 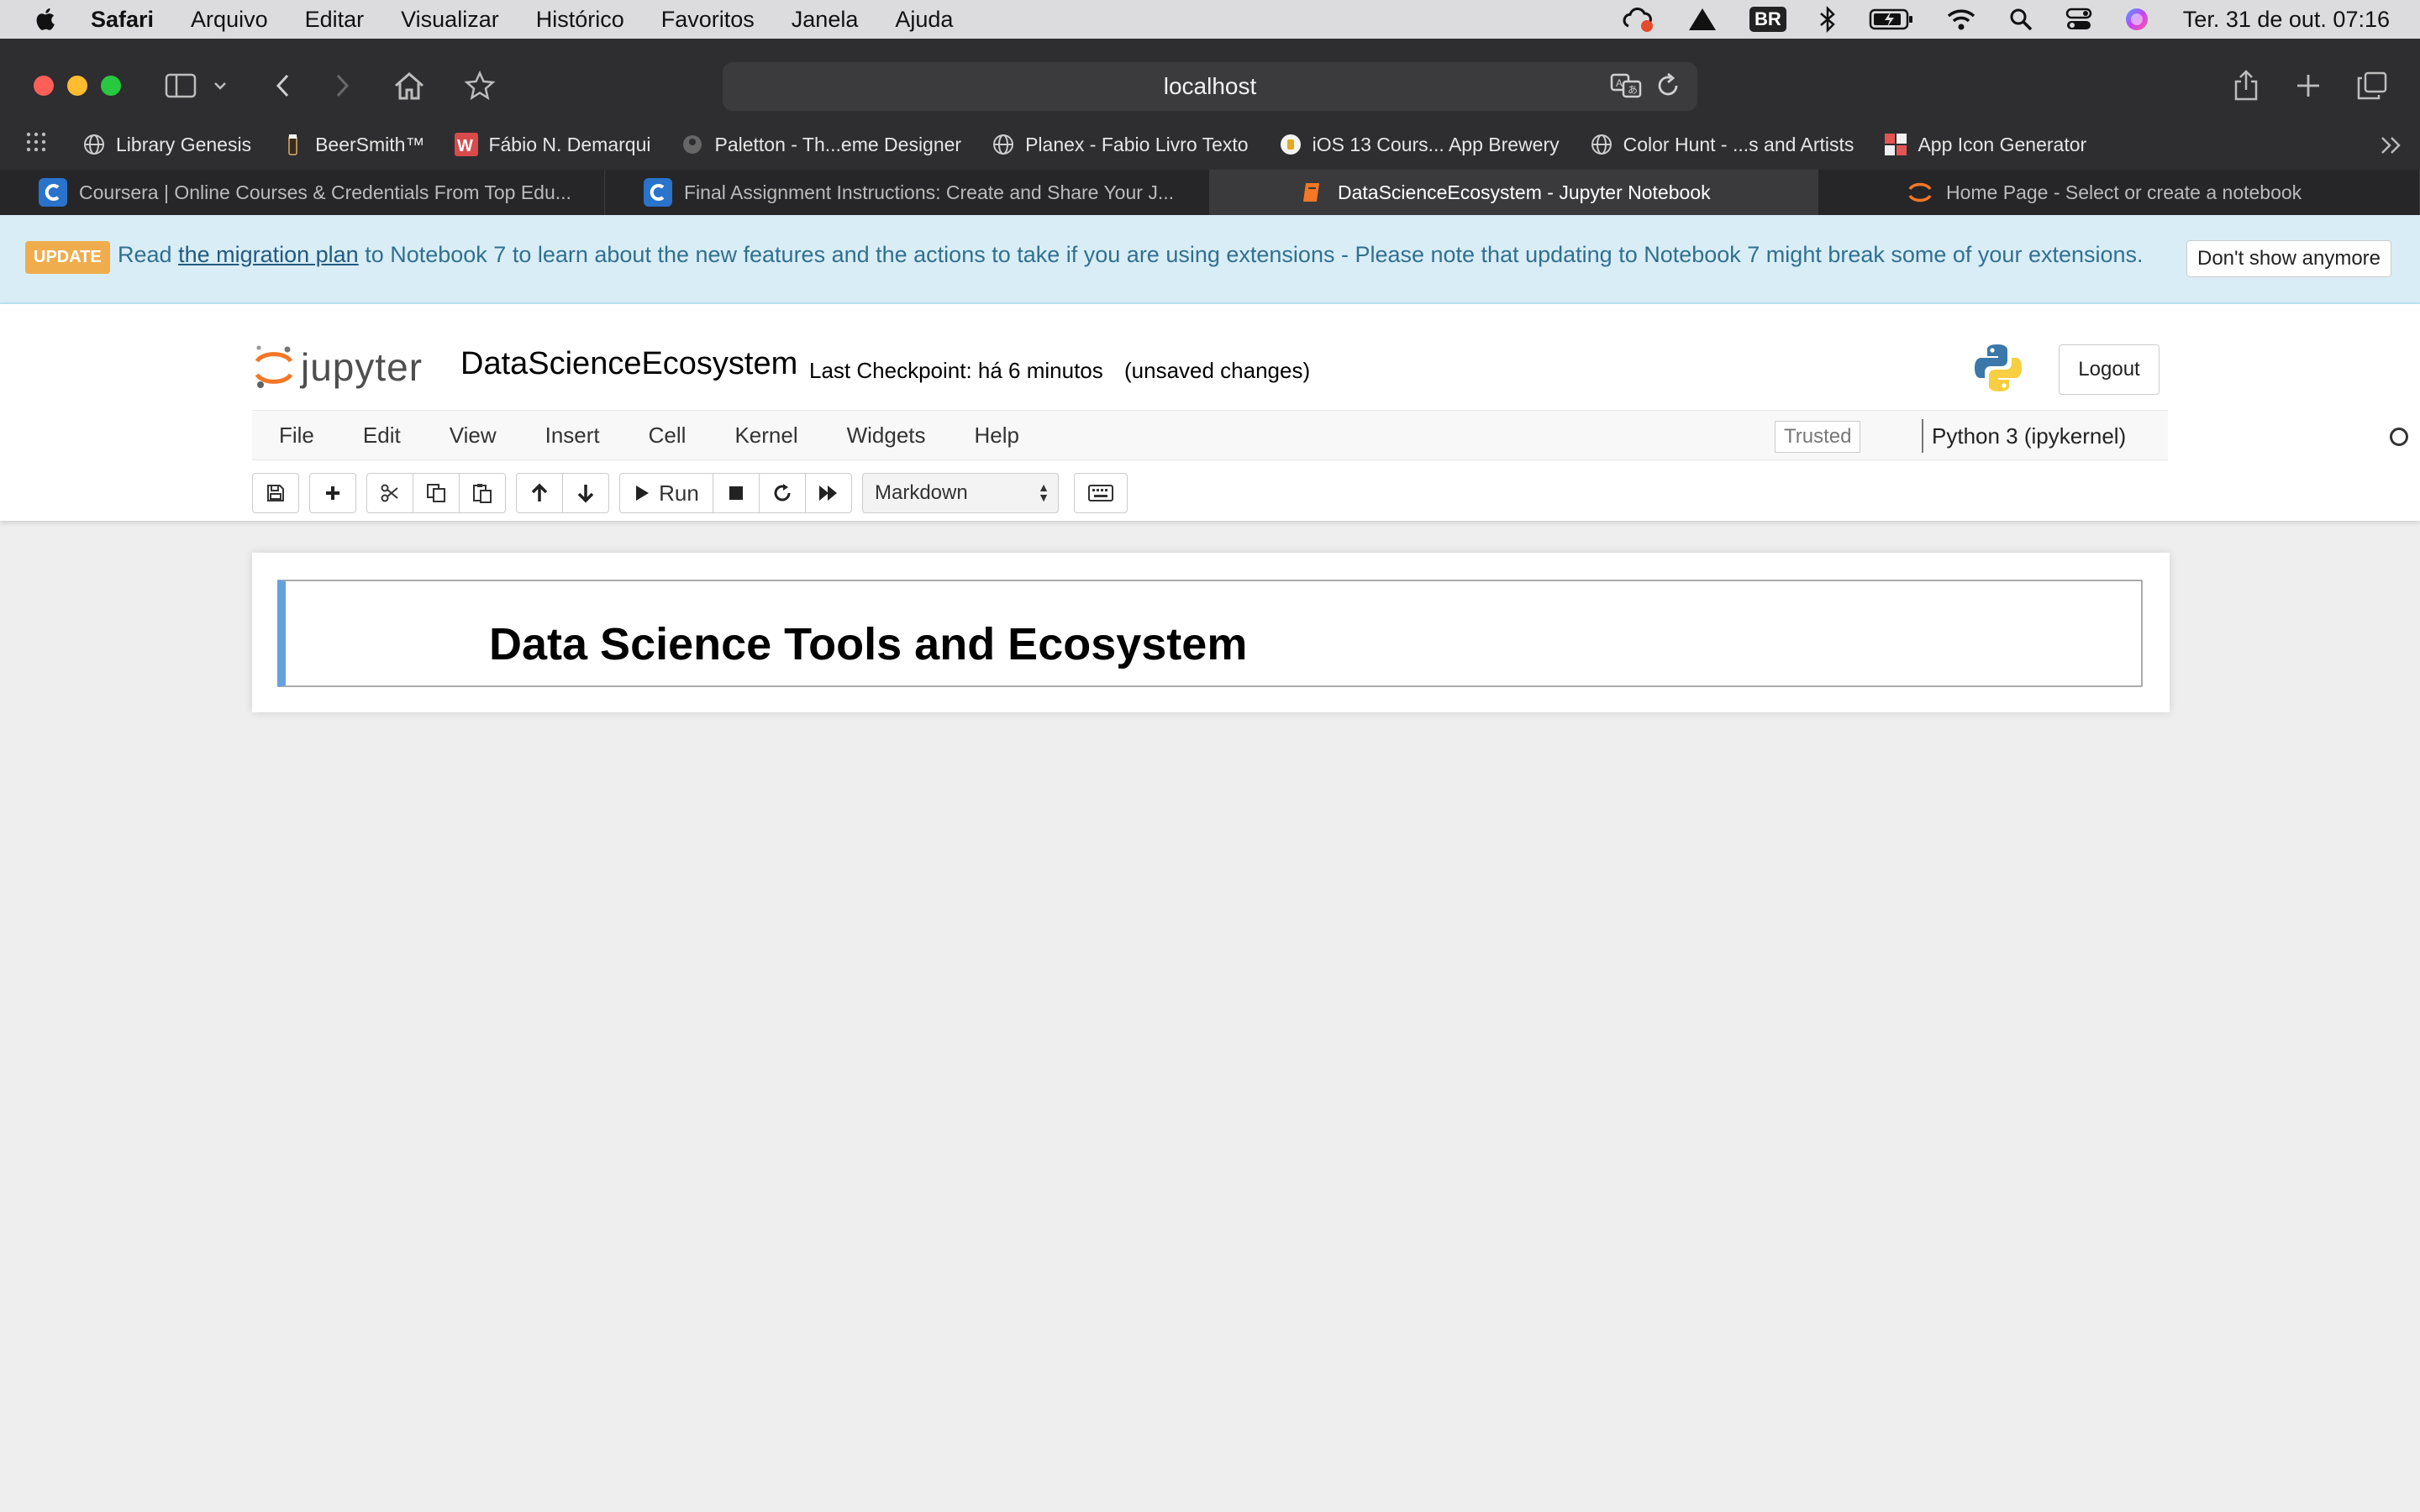 What do you see at coordinates (1891, 19) in the screenshot?
I see `battery-icon` at bounding box center [1891, 19].